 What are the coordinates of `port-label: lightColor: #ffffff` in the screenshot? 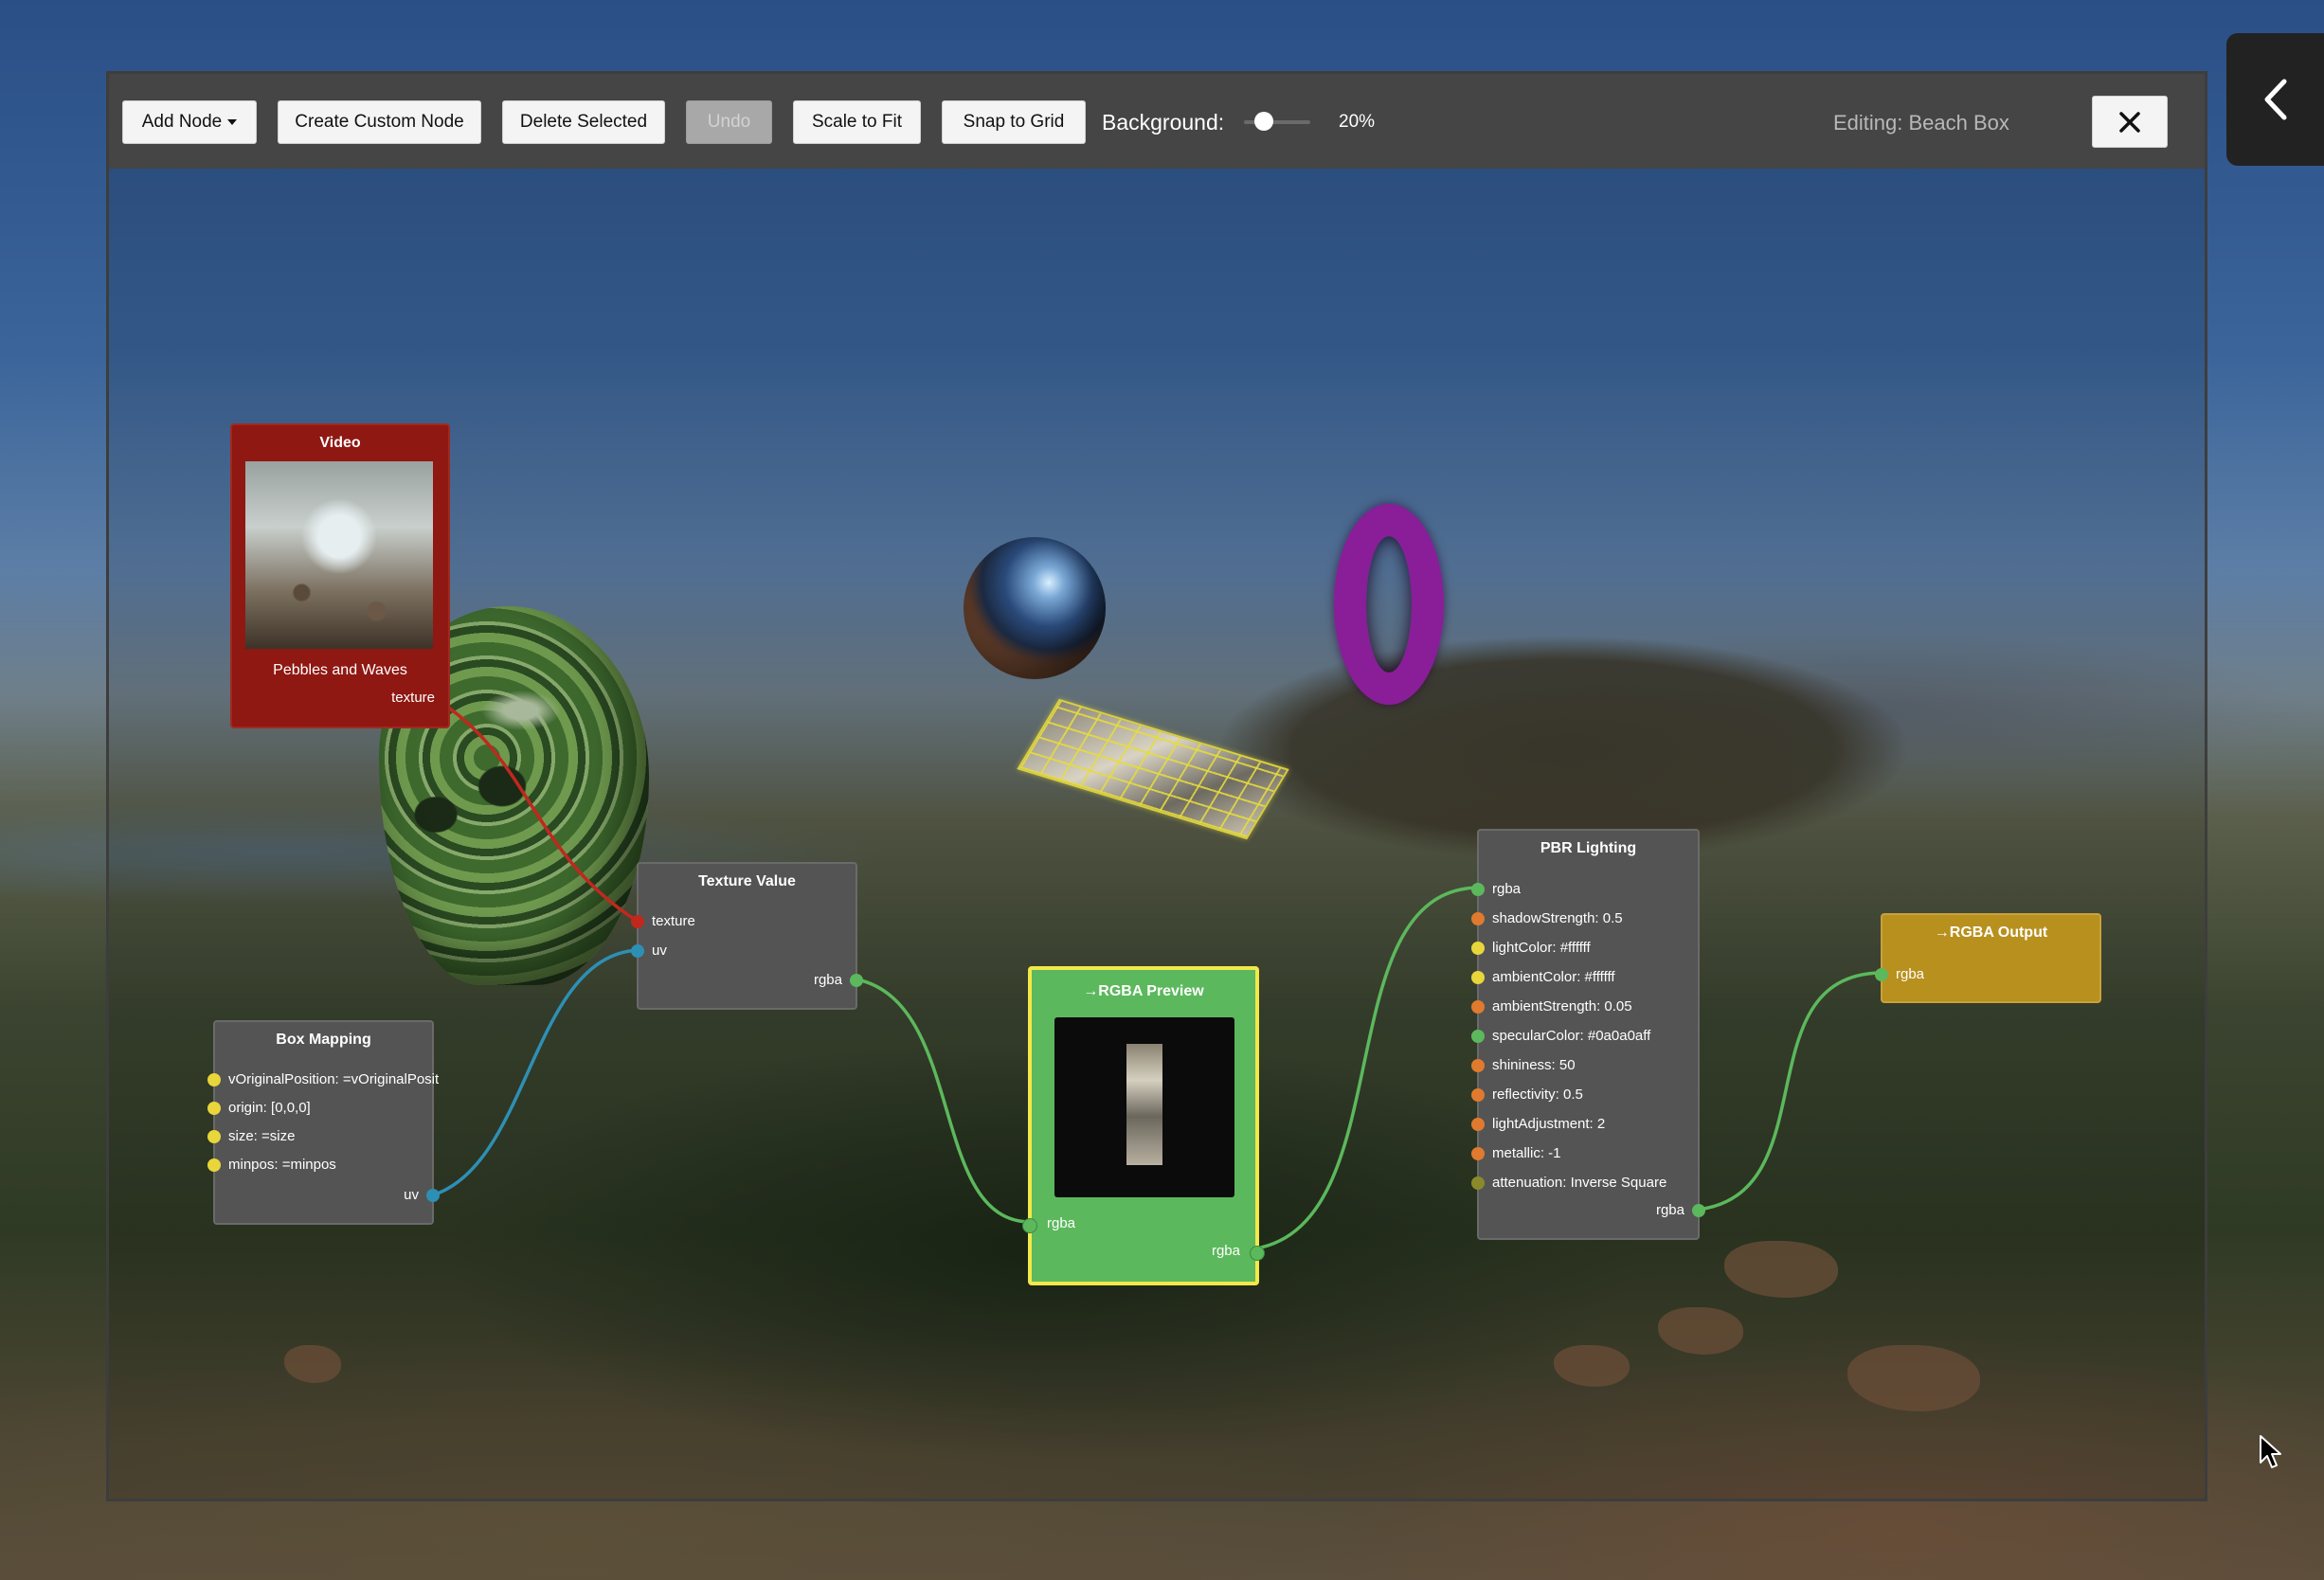 It's located at (1541, 948).